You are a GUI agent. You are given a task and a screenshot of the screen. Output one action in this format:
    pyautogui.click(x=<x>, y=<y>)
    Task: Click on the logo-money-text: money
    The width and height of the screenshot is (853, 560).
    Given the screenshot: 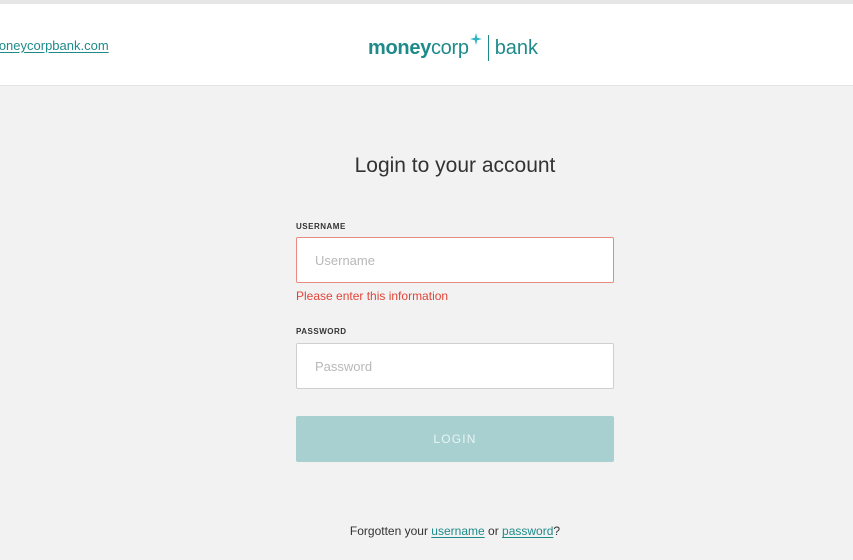 What is the action you would take?
    pyautogui.click(x=399, y=47)
    